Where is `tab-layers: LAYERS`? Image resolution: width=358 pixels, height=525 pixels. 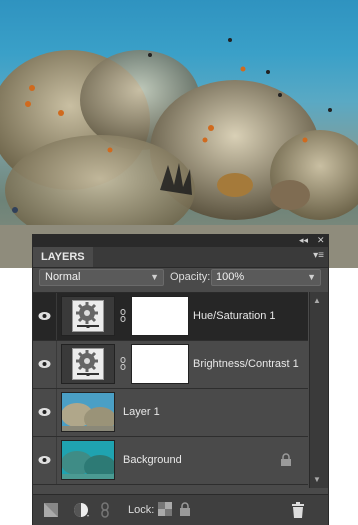 tab-layers: LAYERS is located at coordinates (63, 257).